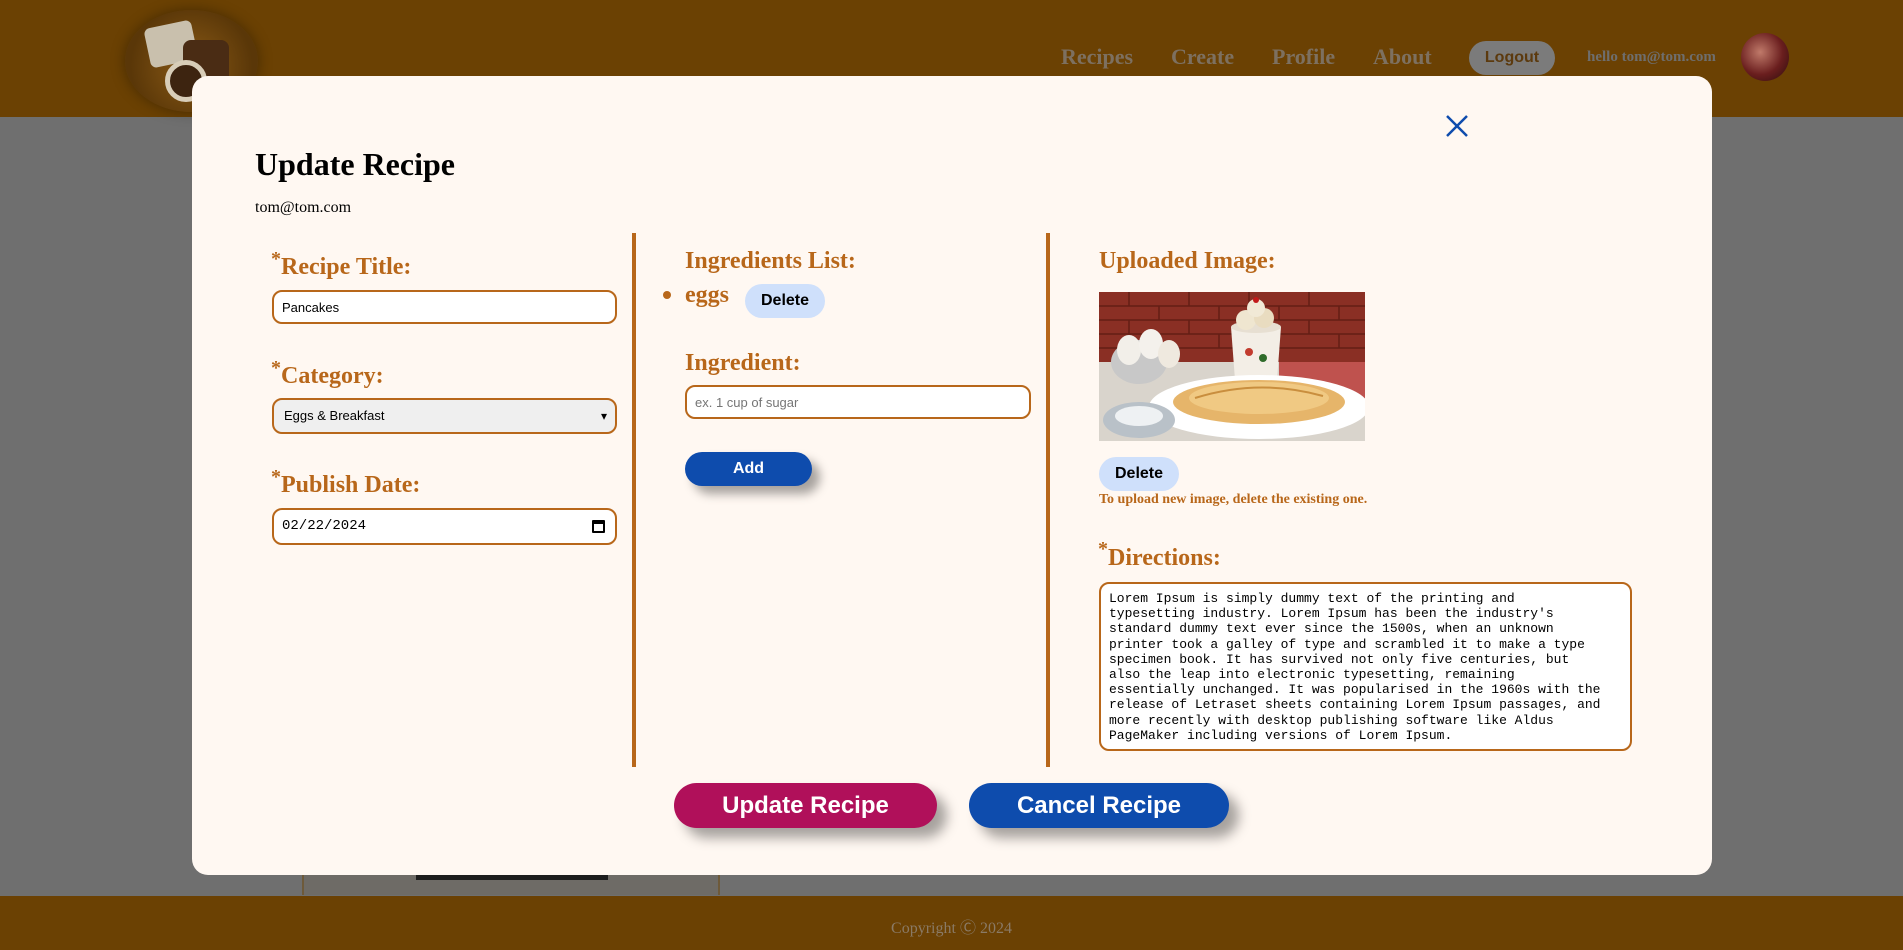 The height and width of the screenshot is (950, 1903). I want to click on ingredient-item: eggs, so click(707, 295).